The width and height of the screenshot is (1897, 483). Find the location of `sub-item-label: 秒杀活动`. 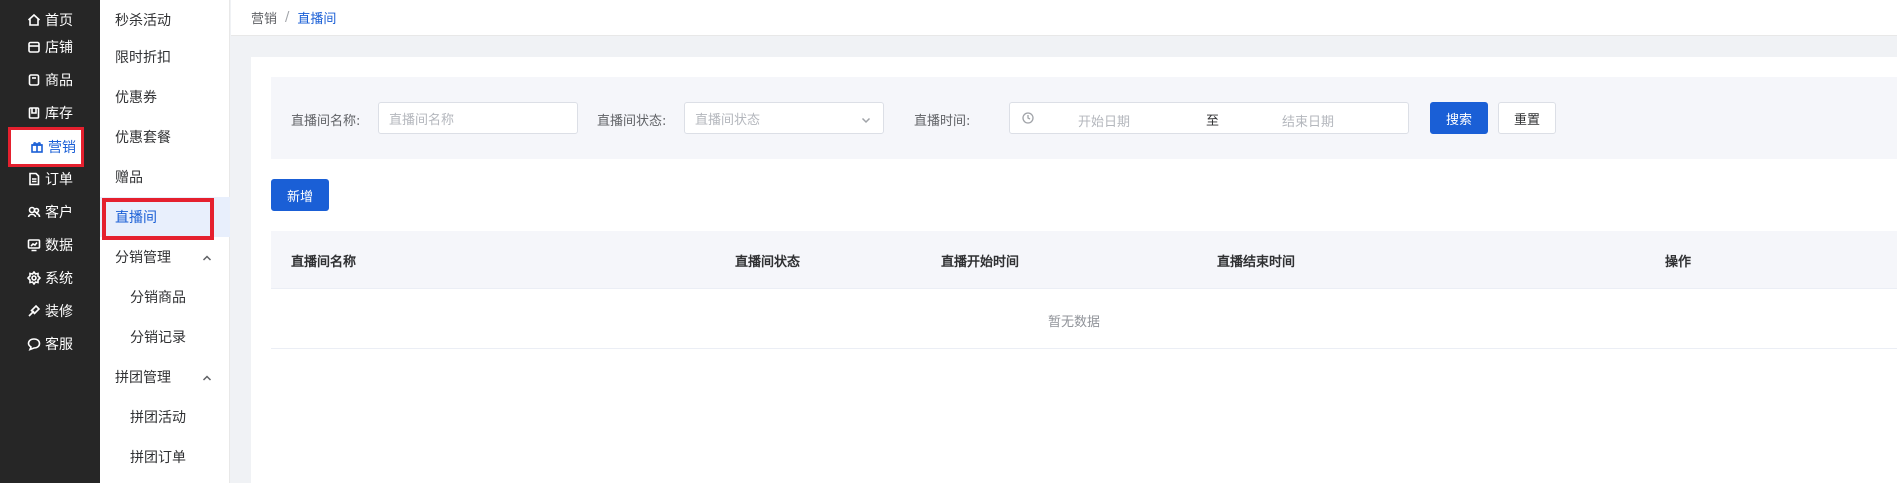

sub-item-label: 秒杀活动 is located at coordinates (143, 21).